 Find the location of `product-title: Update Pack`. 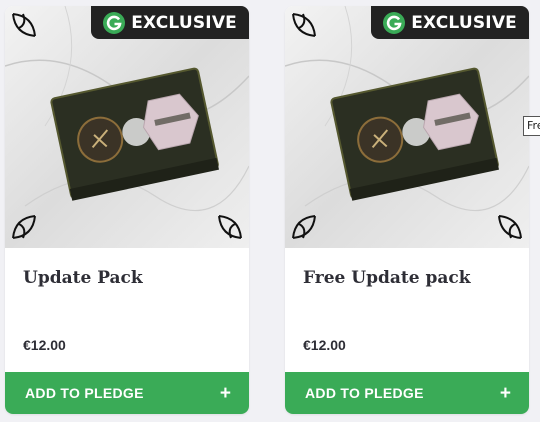

product-title: Update Pack is located at coordinates (130, 278).